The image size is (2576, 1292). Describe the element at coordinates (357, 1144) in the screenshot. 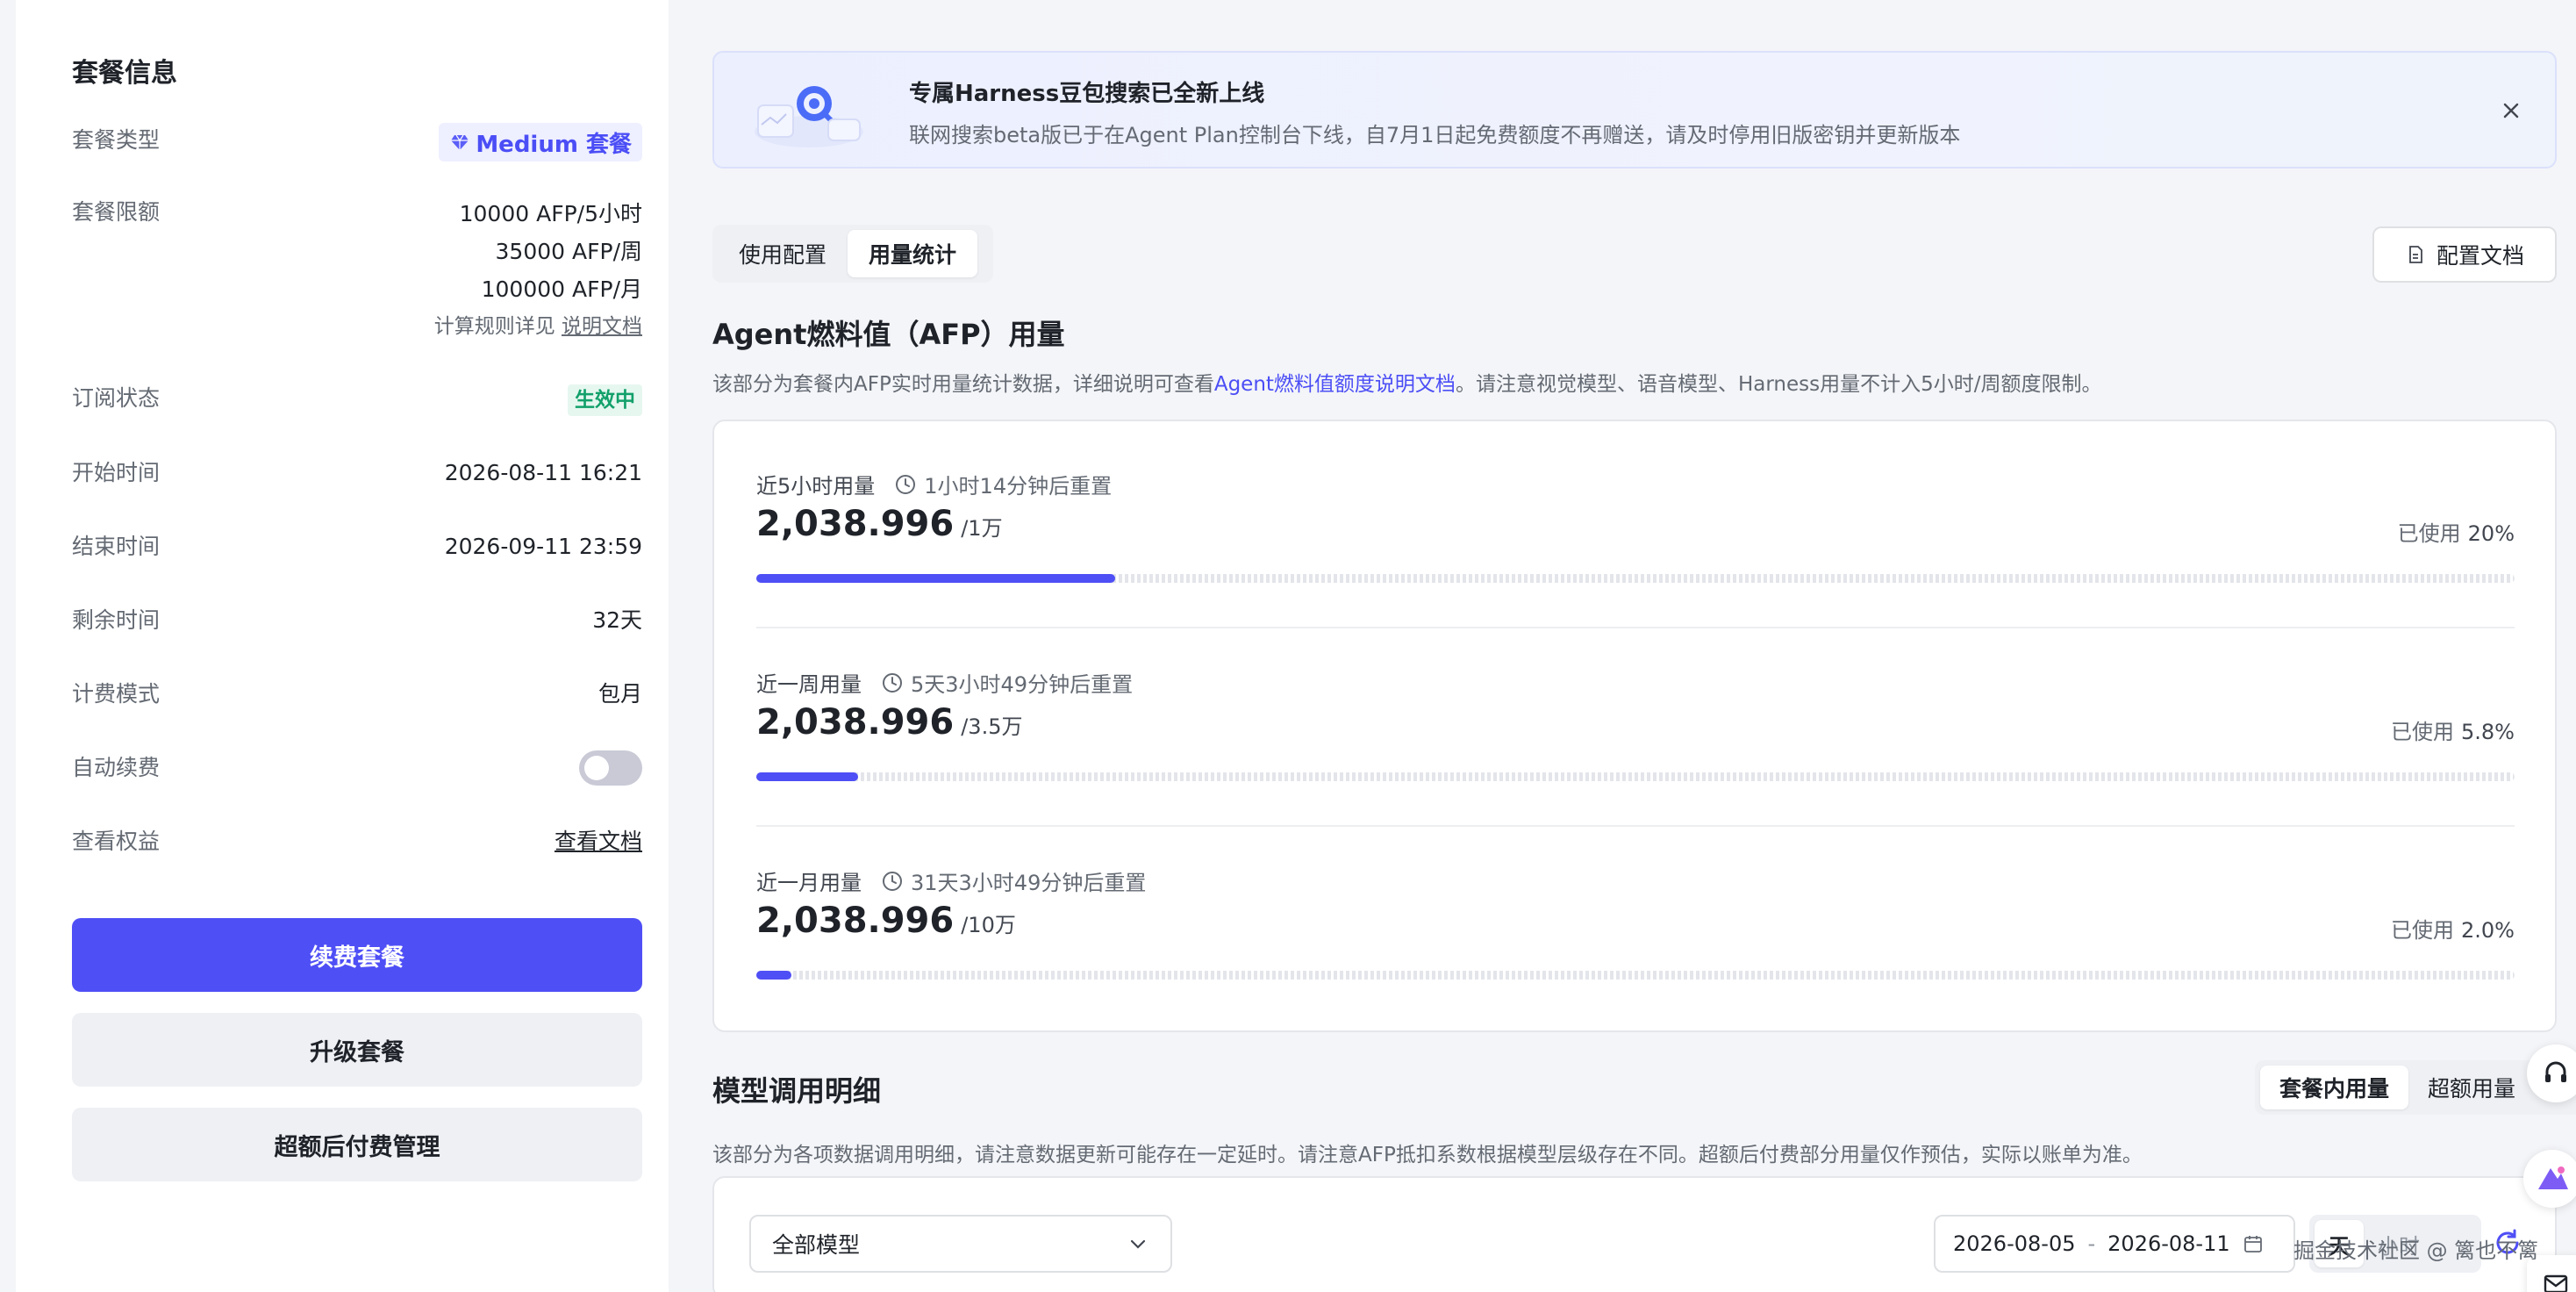

I see `overage-billing-button: 超额后付费管理` at that location.